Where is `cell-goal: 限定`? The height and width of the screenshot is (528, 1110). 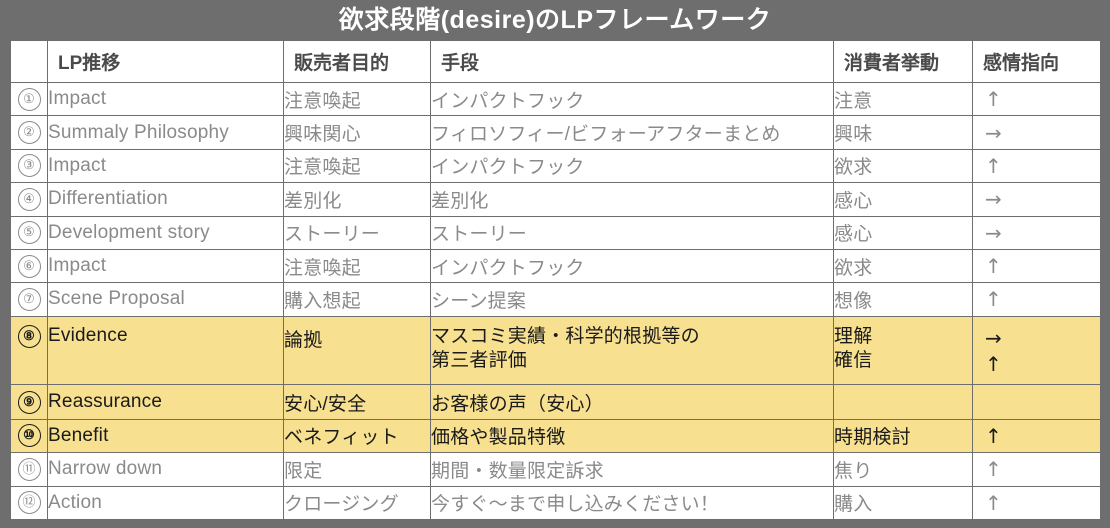 cell-goal: 限定 is located at coordinates (357, 469).